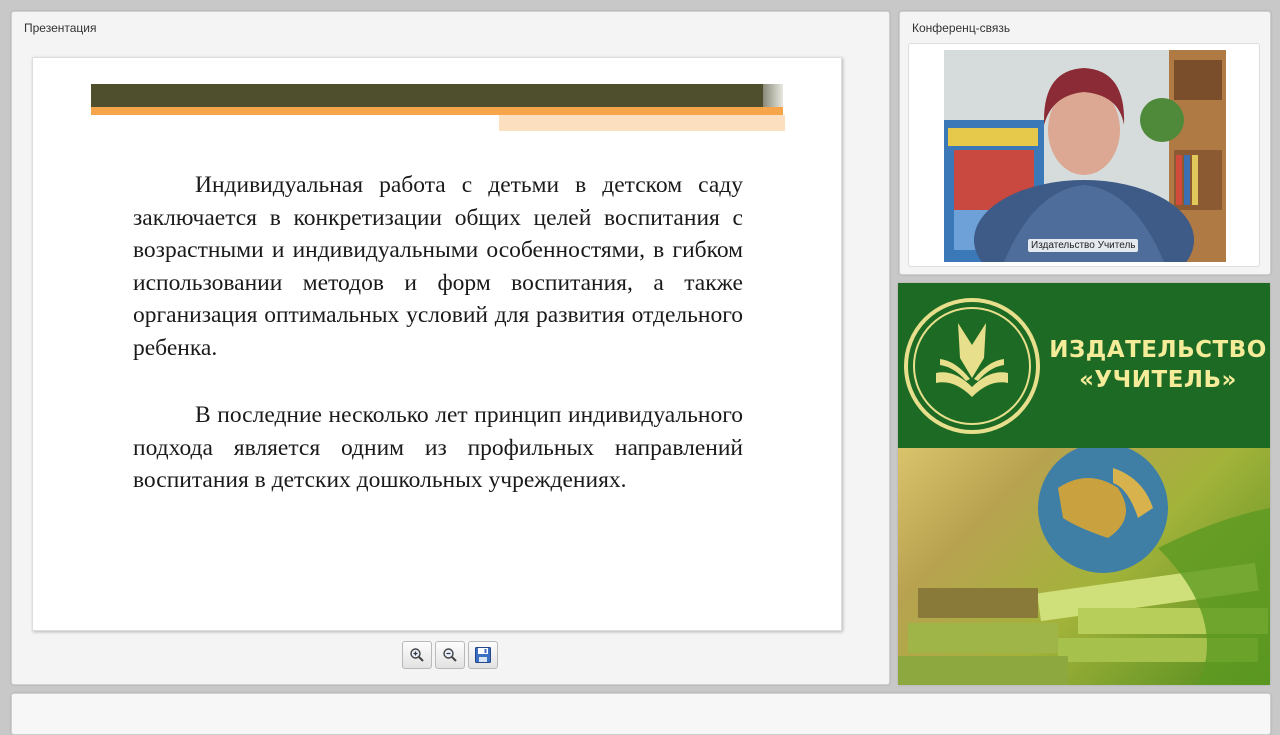 This screenshot has height=735, width=1280. I want to click on slide-header-bar, so click(427, 95).